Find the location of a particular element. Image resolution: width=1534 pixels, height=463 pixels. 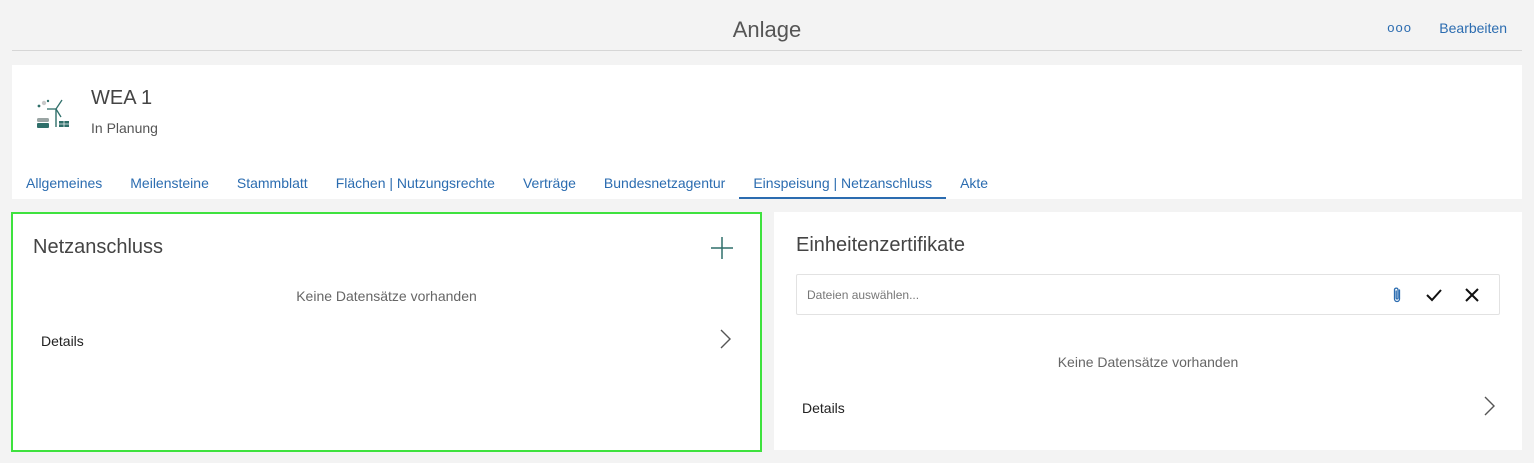

asset-name: WEA 1 is located at coordinates (122, 98).